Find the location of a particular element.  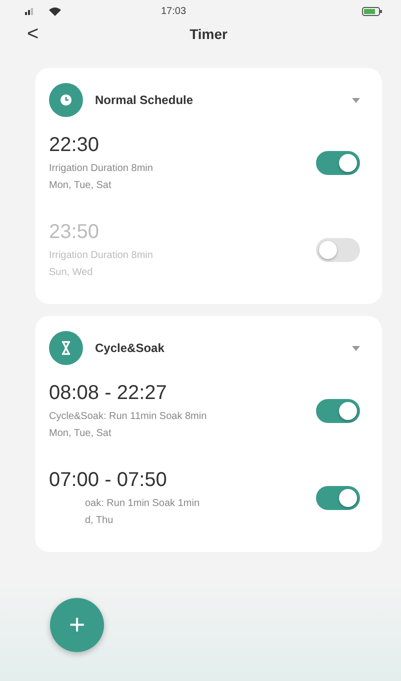

schedule-time: 07:00 - 07:50 is located at coordinates (108, 480).